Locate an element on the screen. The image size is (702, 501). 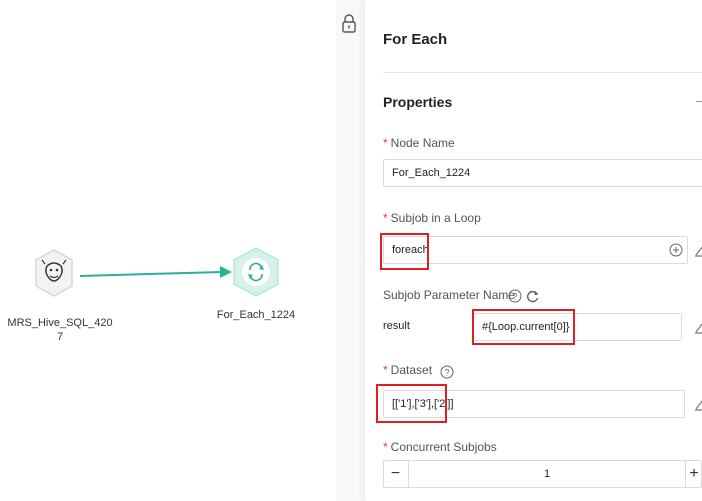
node-name-value: For_Each_1224 is located at coordinates (431, 173).